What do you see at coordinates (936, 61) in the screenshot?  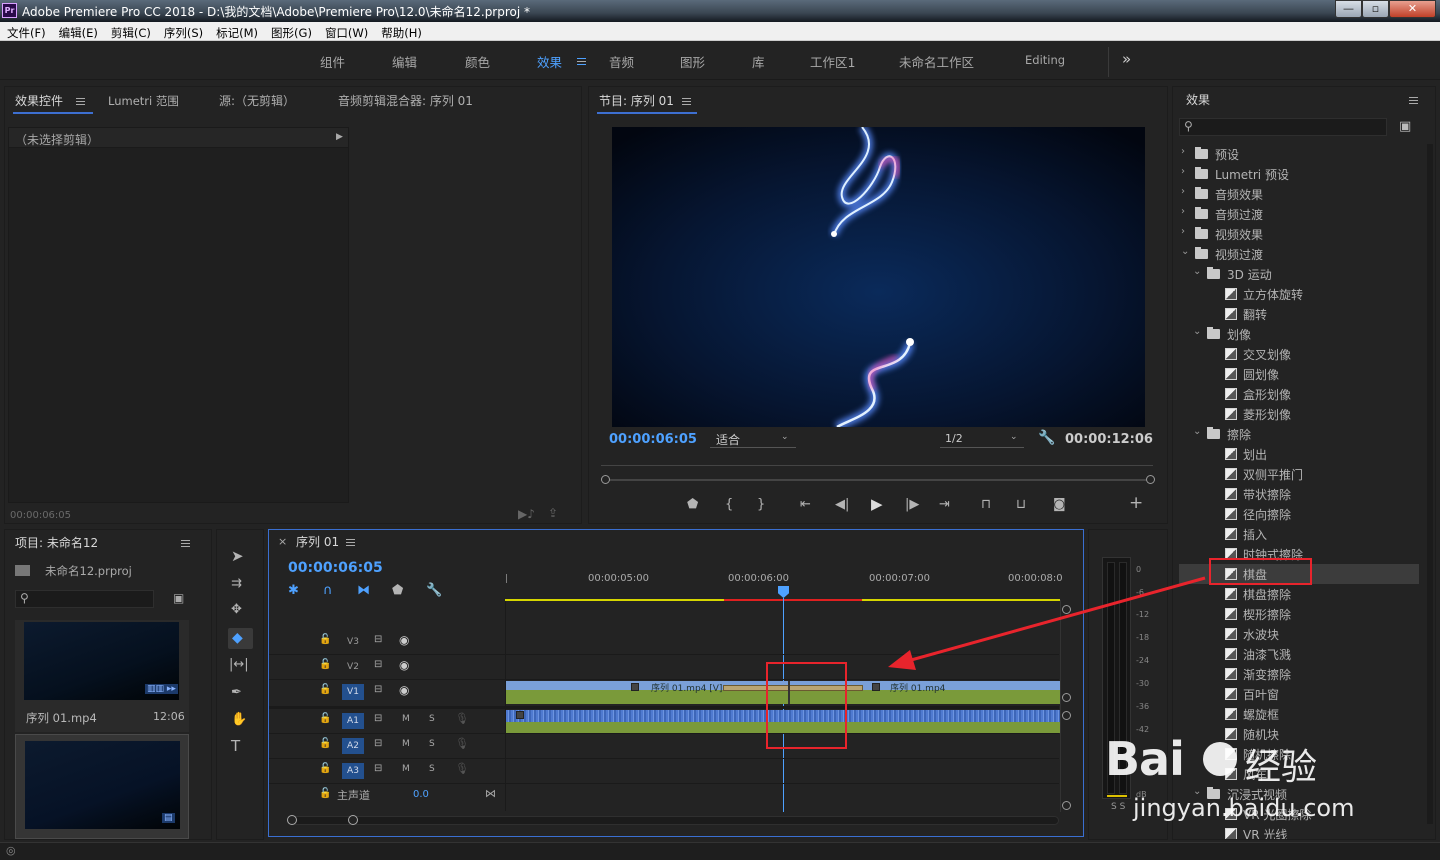 I see `workspace-unnamed: 未命名工作区` at bounding box center [936, 61].